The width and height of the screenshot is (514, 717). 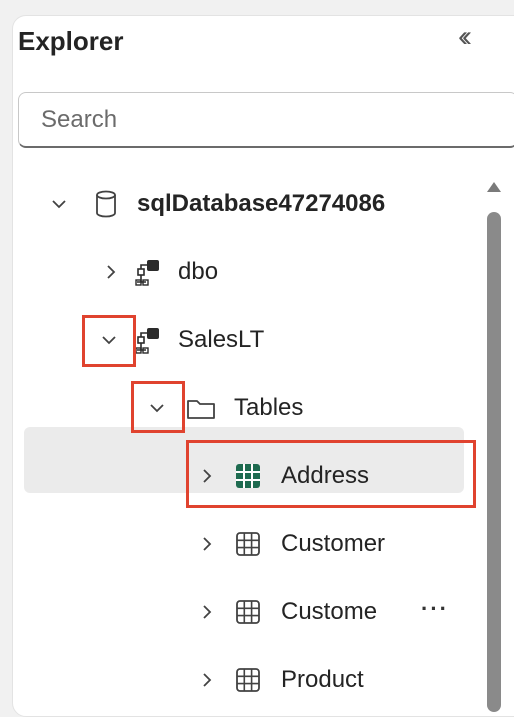 What do you see at coordinates (329, 611) in the screenshot?
I see `tree-item-label: Custome` at bounding box center [329, 611].